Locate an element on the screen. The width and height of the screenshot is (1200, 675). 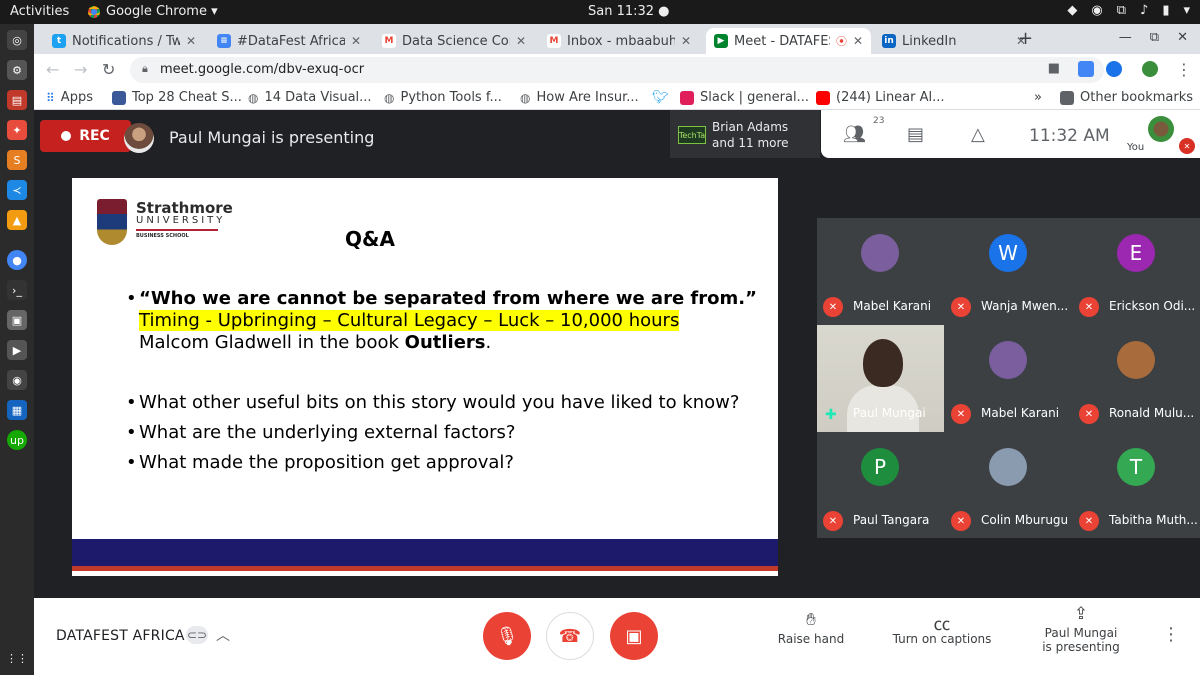
screenshot-icon: ▣ is located at coordinates (17, 320).